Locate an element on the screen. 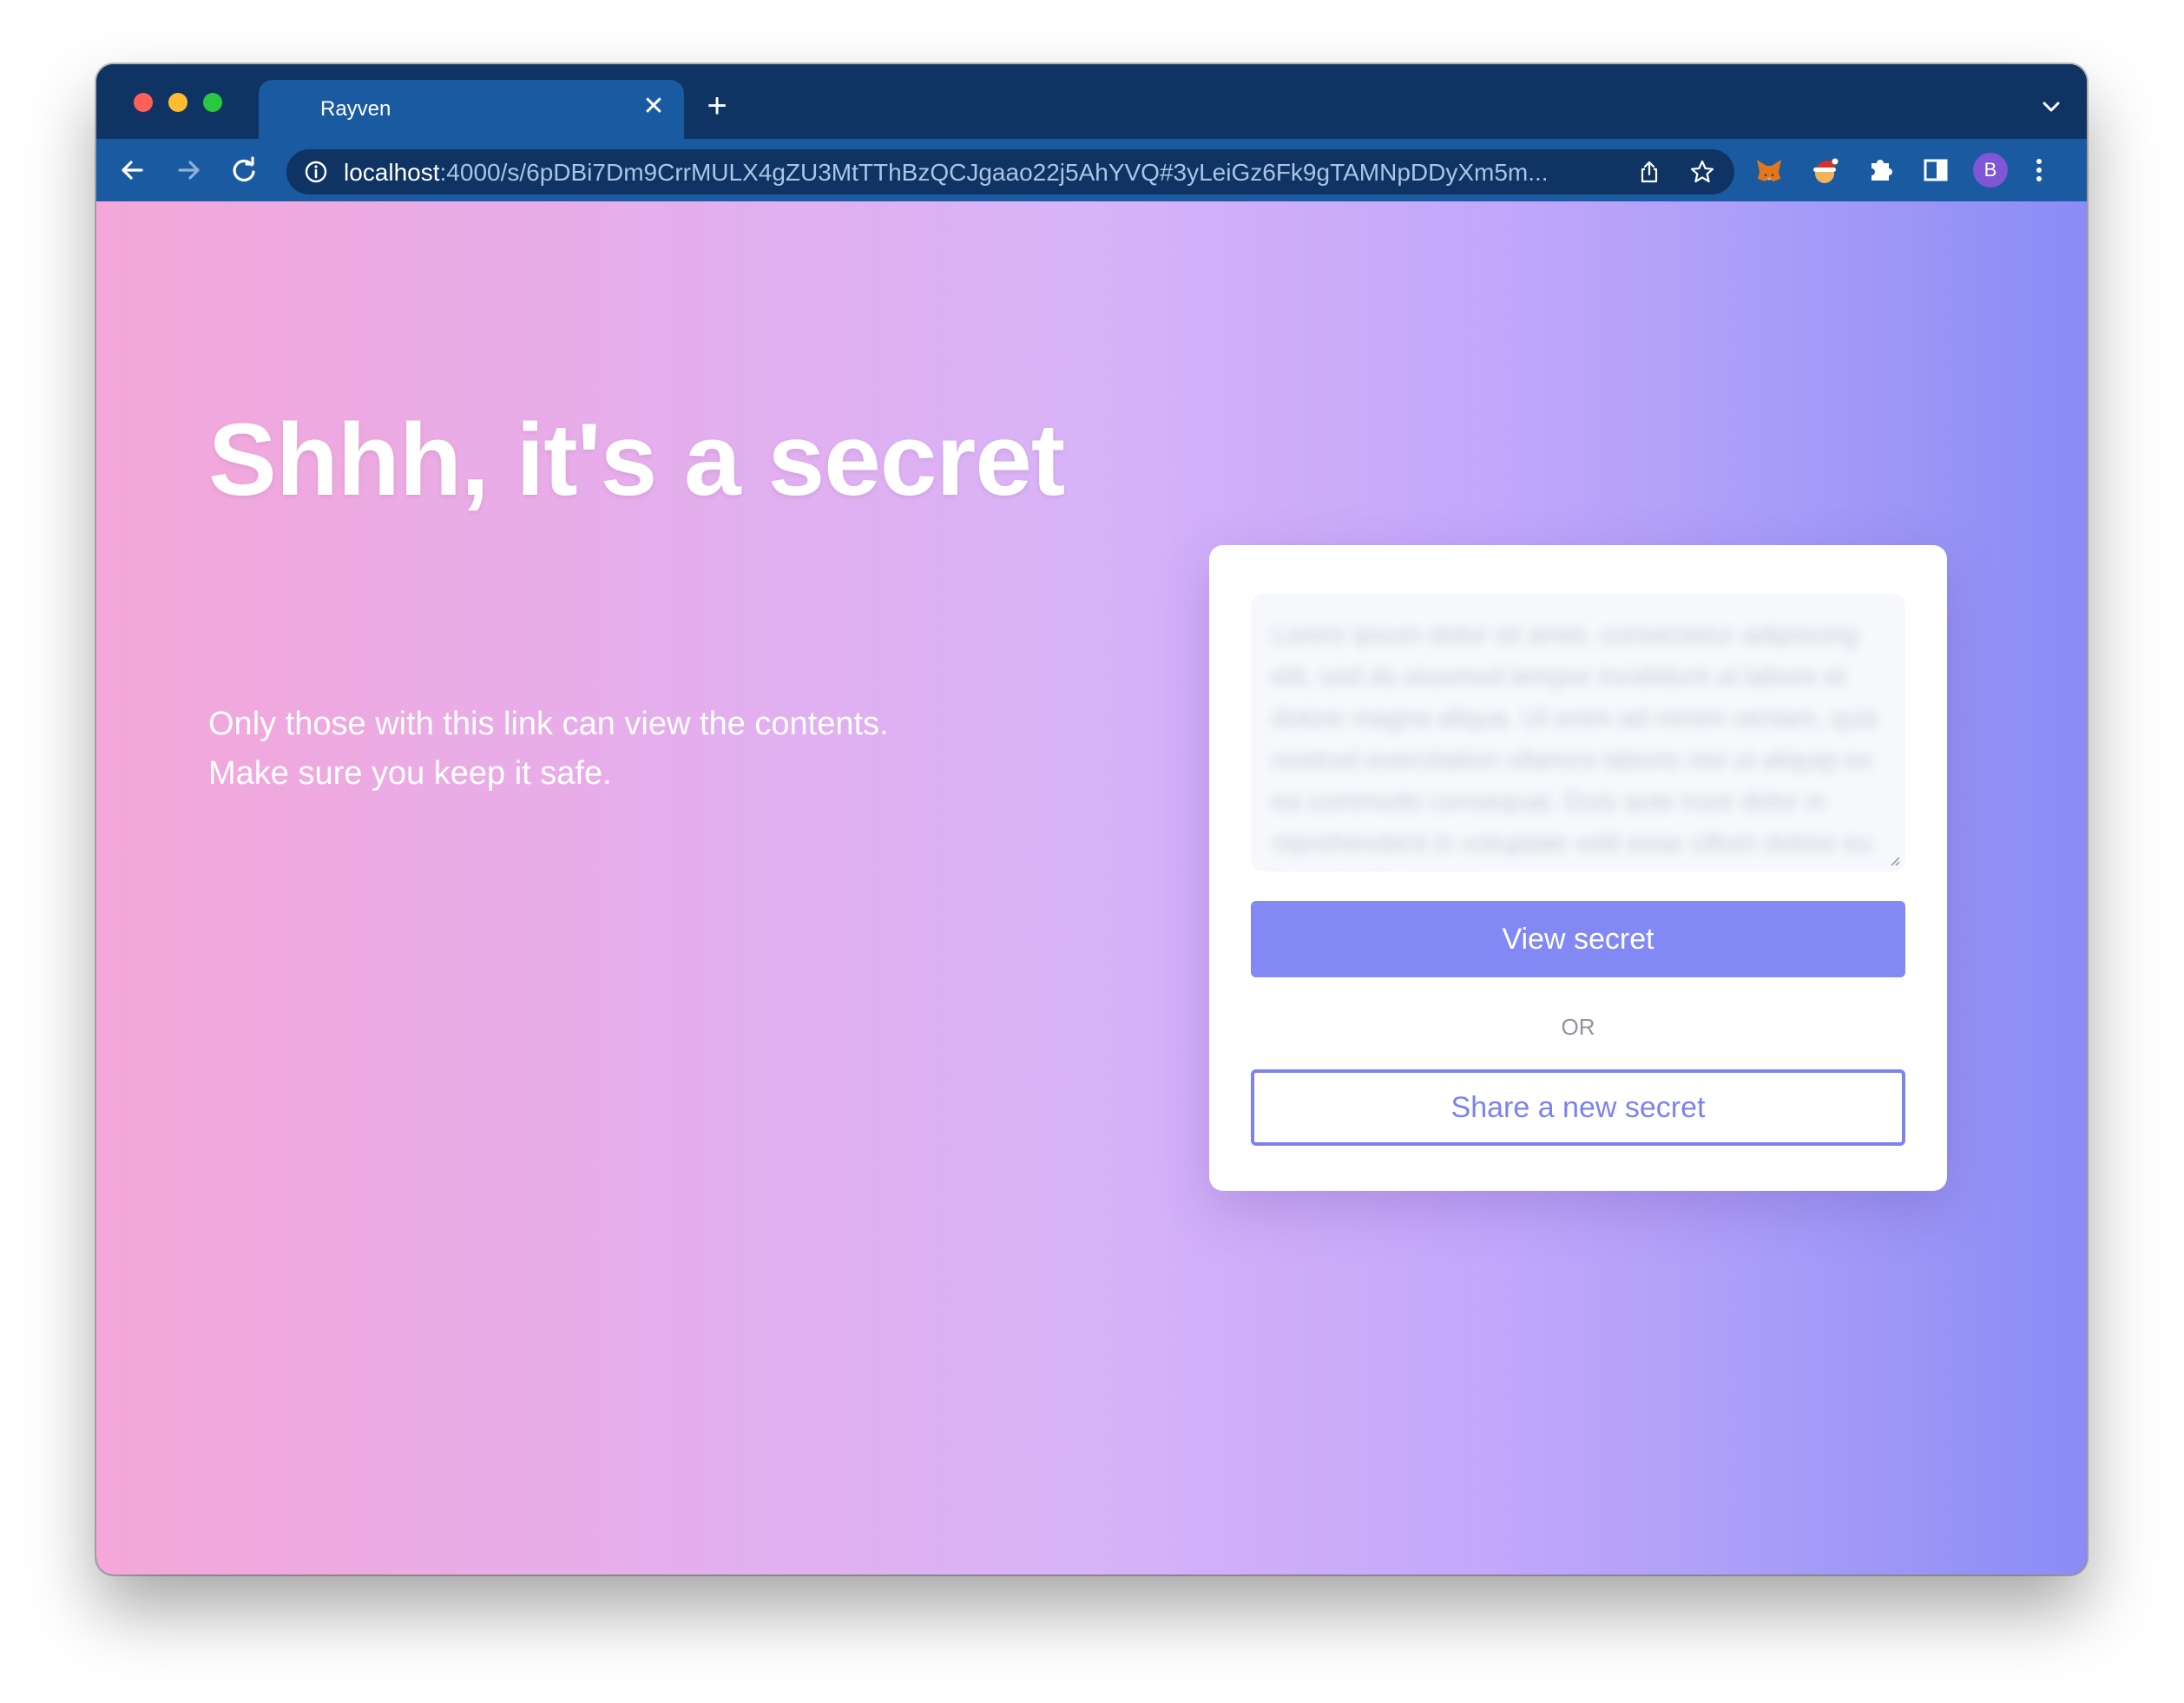 This screenshot has height=1703, width=2184. metamask-icon is located at coordinates (1769, 170).